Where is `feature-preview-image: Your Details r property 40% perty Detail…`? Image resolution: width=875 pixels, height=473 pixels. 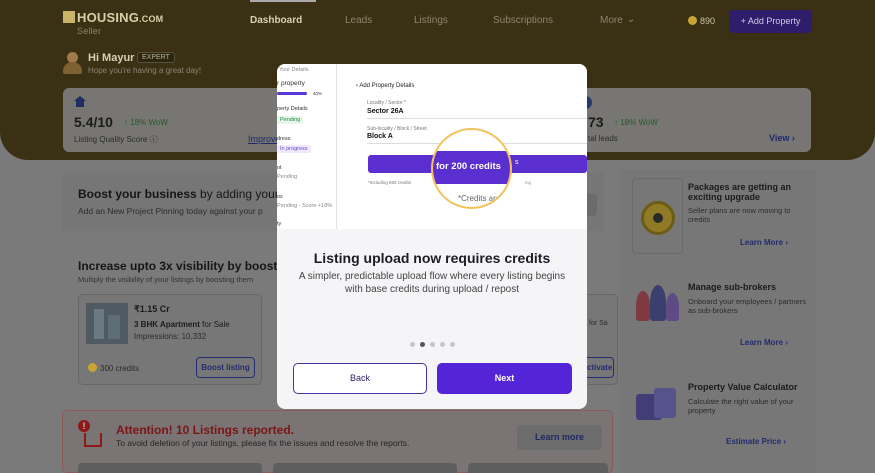 feature-preview-image: Your Details r property 40% perty Detail… is located at coordinates (432, 146).